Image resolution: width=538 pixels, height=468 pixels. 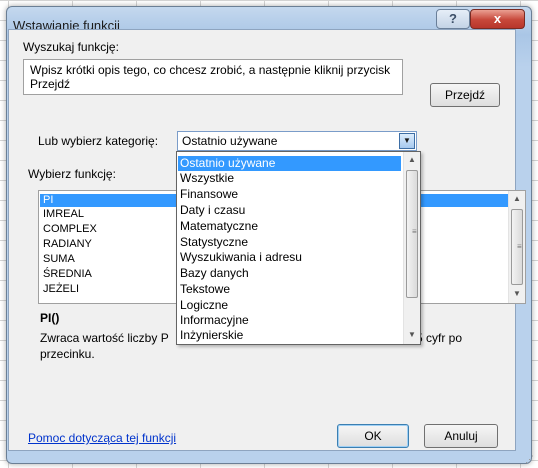 I want to click on list-item: IMREAL, so click(x=63, y=214).